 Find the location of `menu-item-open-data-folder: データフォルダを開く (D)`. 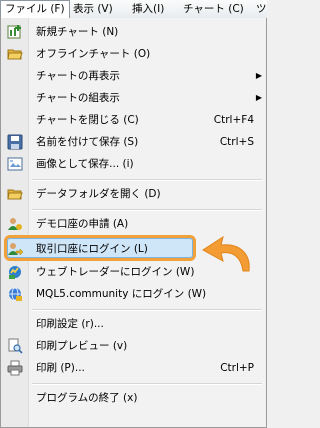

menu-item-open-data-folder: データフォルダを開く (D) is located at coordinates (134, 194).